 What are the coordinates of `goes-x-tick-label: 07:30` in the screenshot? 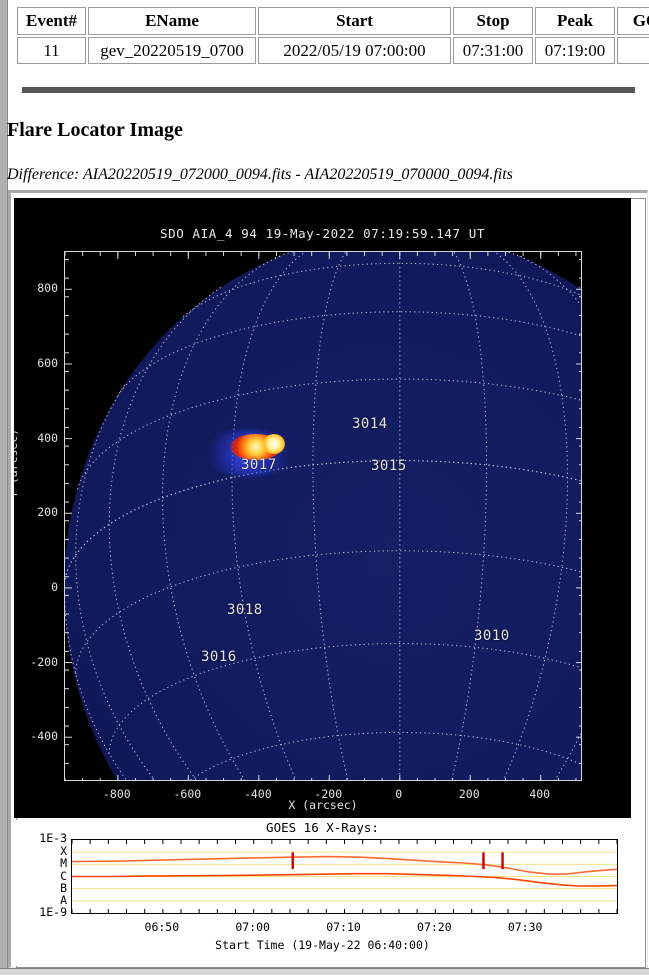 It's located at (525, 927).